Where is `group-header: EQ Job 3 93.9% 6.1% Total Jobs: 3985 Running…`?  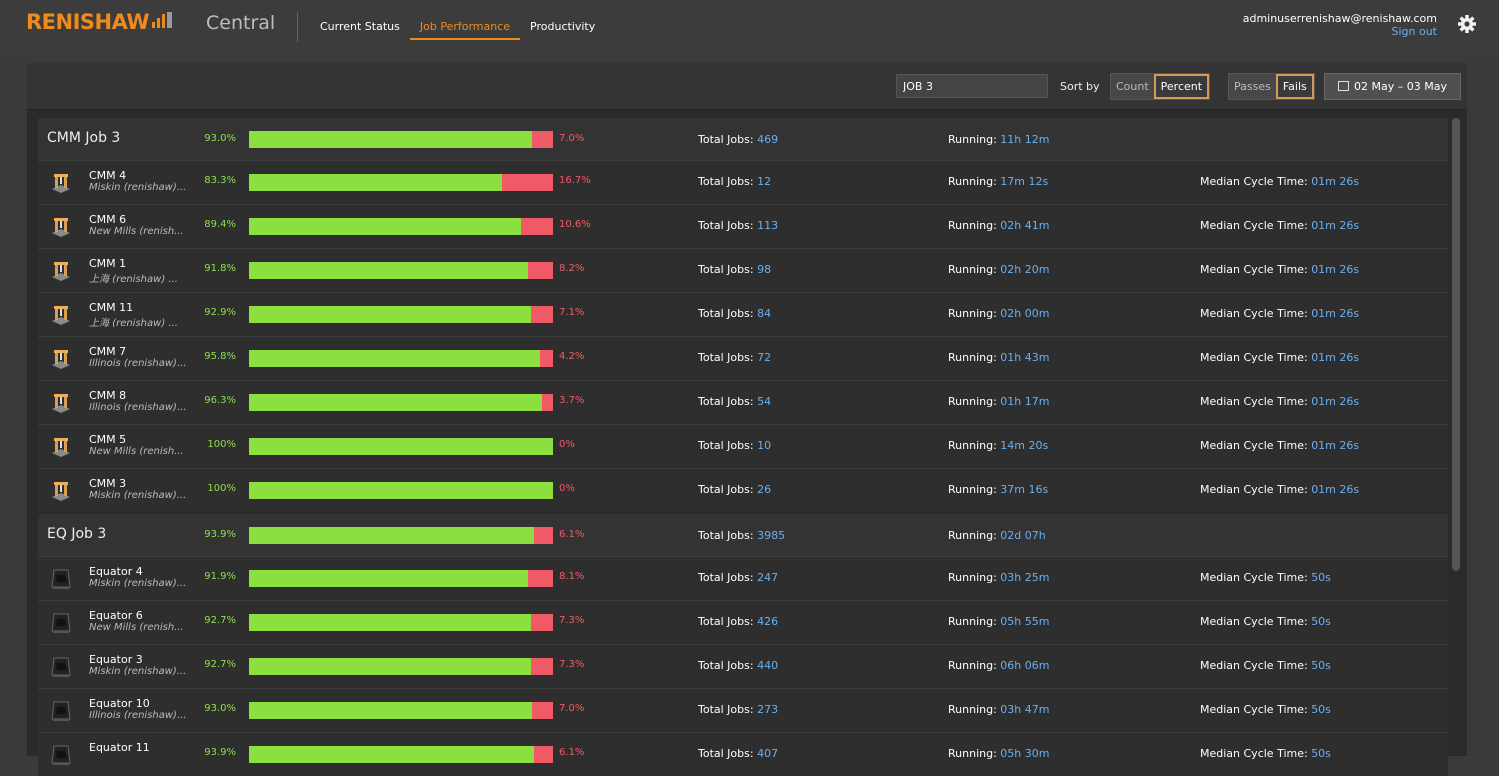
group-header: EQ Job 3 93.9% 6.1% Total Jobs: 3985 Running… is located at coordinates (743, 535).